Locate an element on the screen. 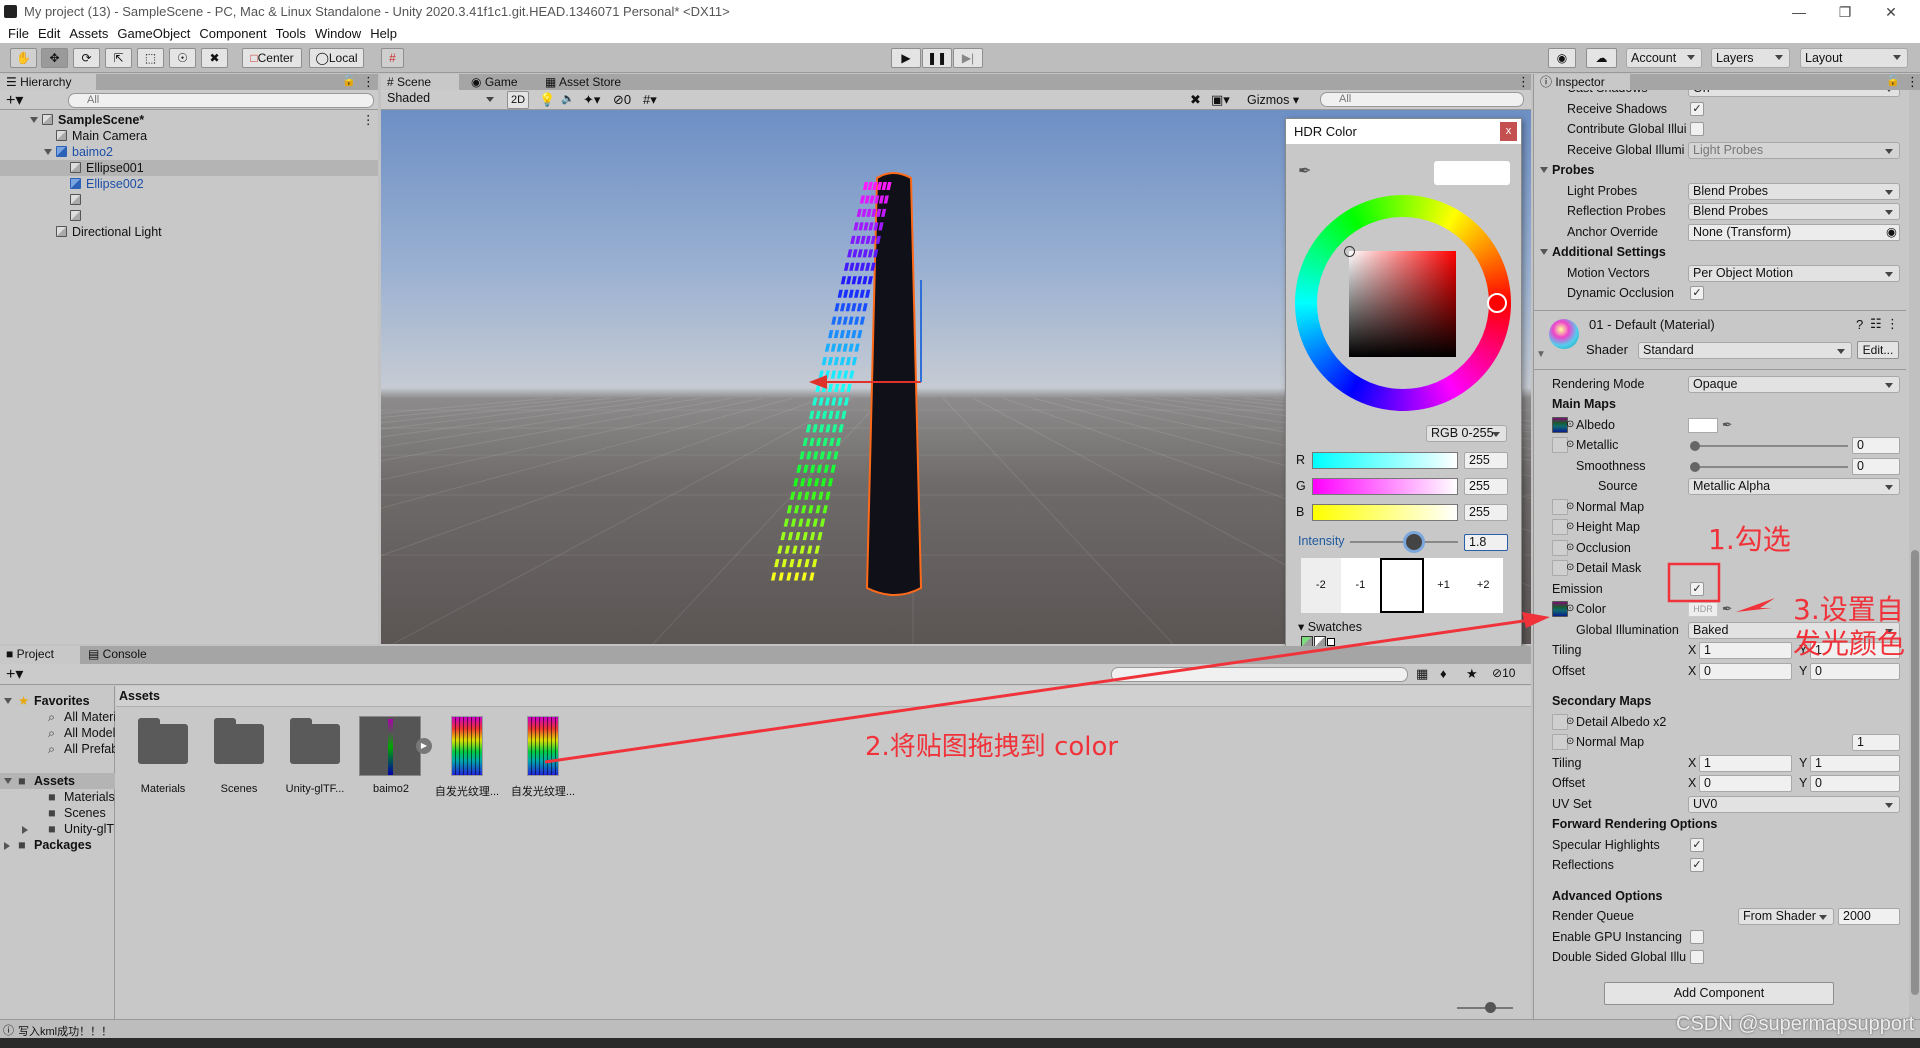 This screenshot has width=1920, height=1048. project-search-input is located at coordinates (1259, 674).